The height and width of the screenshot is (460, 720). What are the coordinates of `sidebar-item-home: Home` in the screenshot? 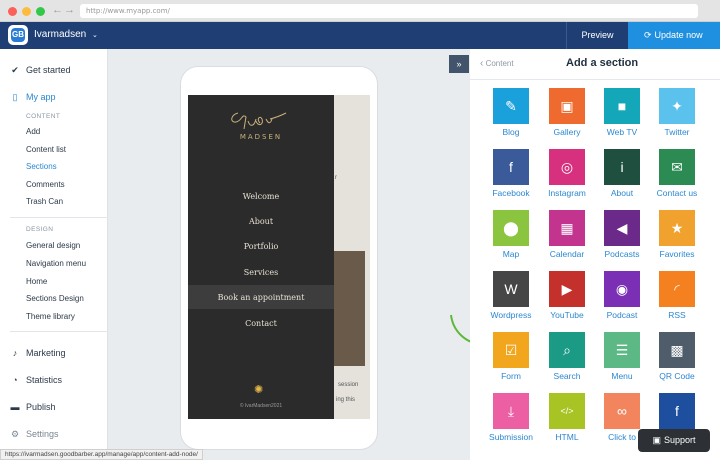 It's located at (36, 281).